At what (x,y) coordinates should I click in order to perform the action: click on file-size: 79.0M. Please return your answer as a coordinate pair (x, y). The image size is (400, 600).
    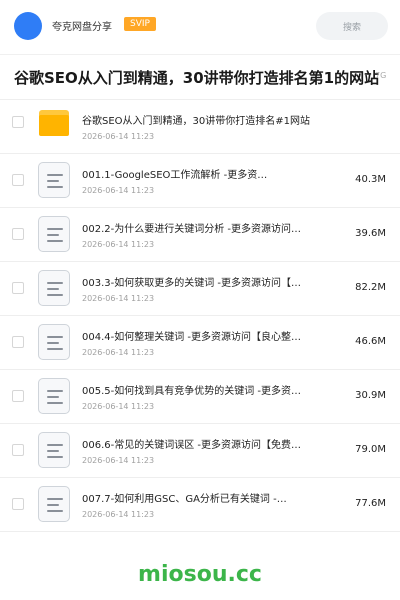
    Looking at the image, I should click on (370, 449).